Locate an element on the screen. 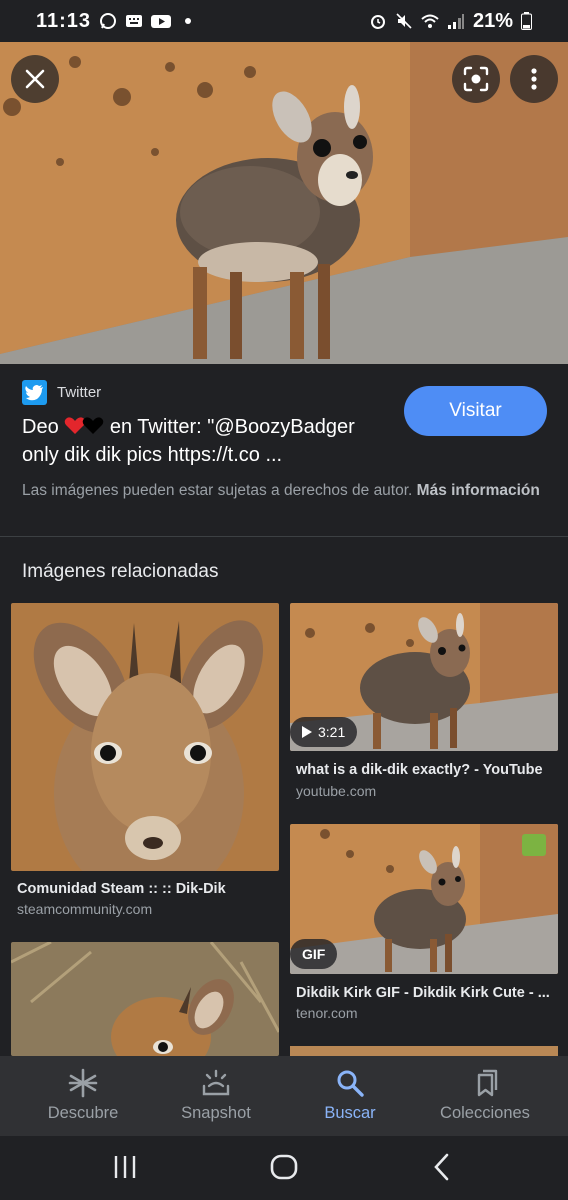  source-row: Twitter is located at coordinates (61, 392).